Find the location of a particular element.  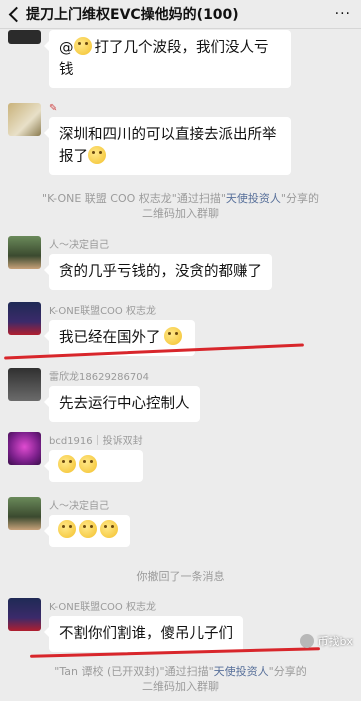

message: 雷欣龙18629286704 先去运行中心控制人 is located at coordinates (104, 395).